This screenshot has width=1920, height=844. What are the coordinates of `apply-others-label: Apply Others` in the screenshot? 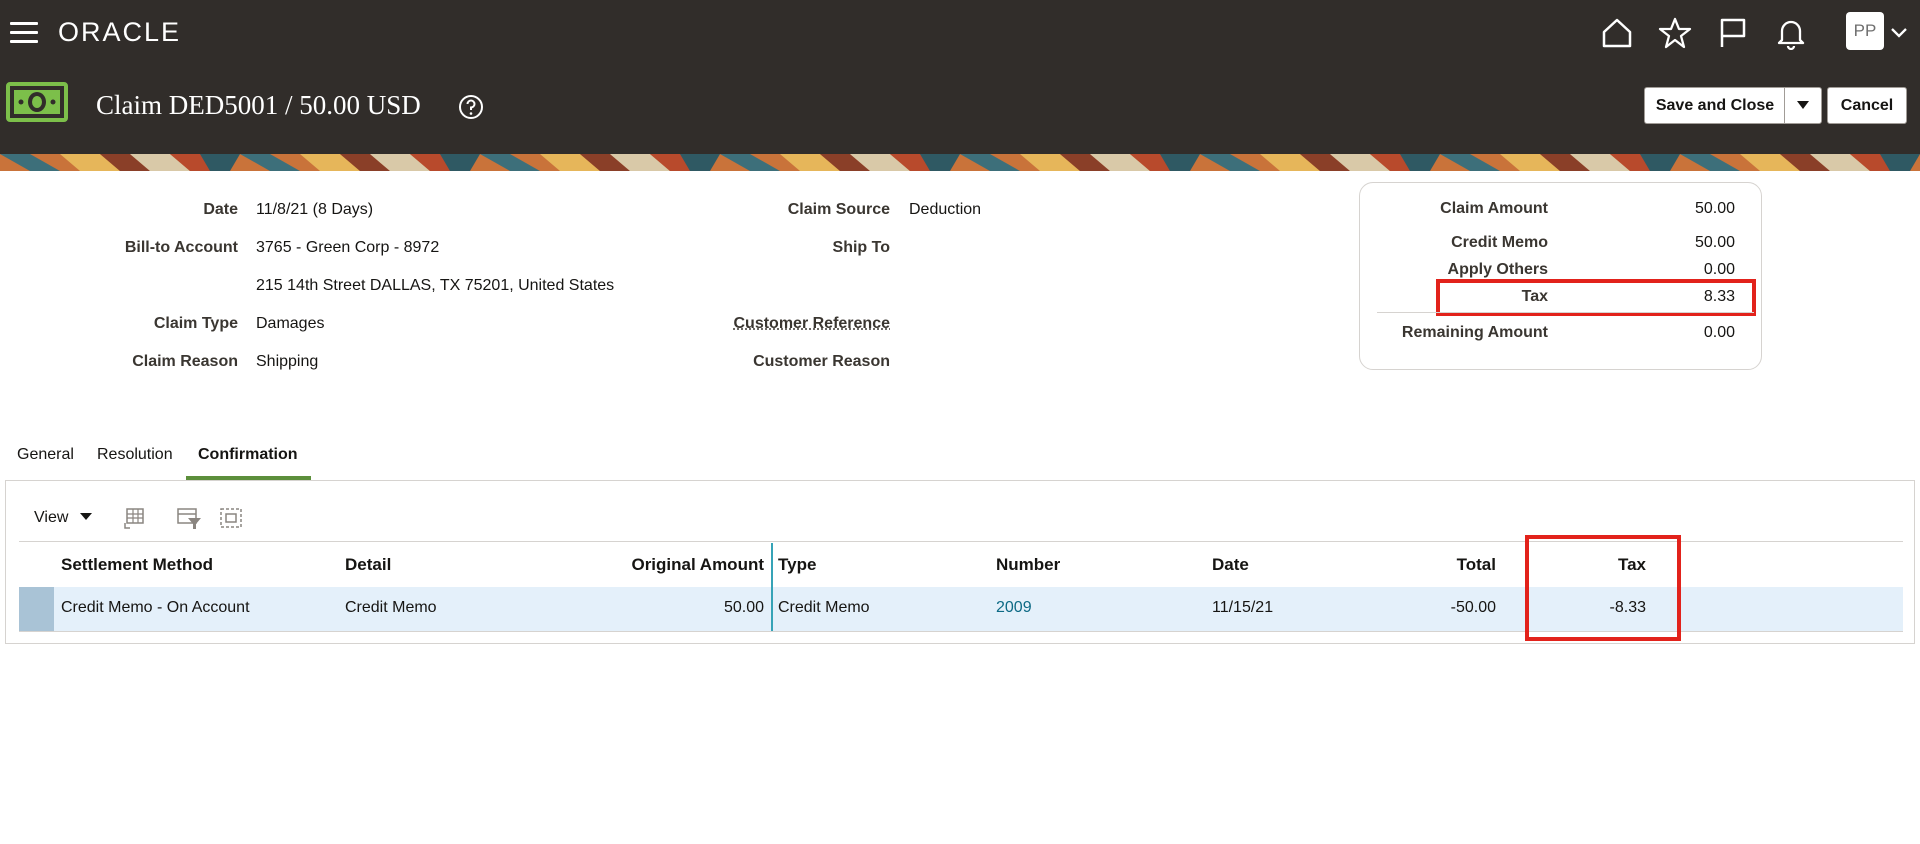 It's located at (1497, 269).